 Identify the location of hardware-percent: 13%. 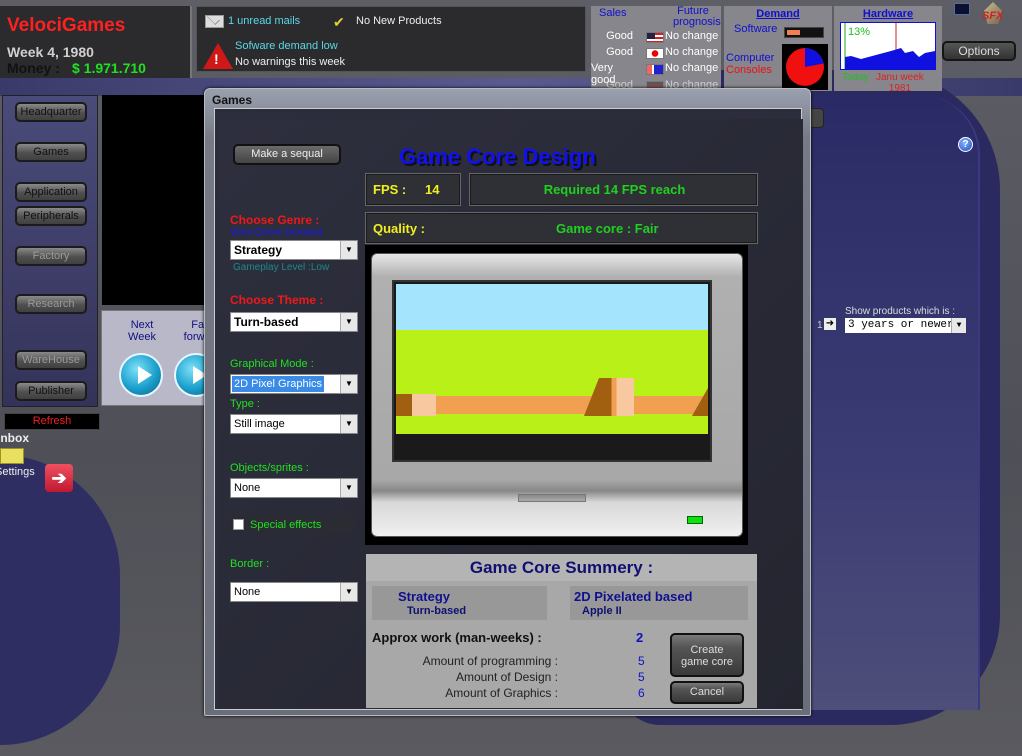
(859, 32).